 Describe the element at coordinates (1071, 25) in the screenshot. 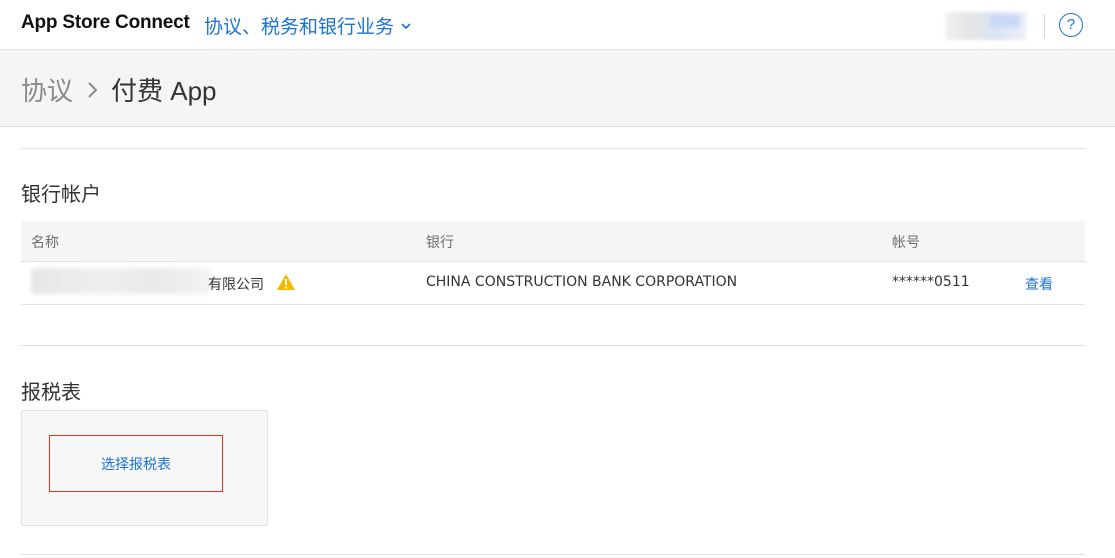

I see `help-icon: ?` at that location.